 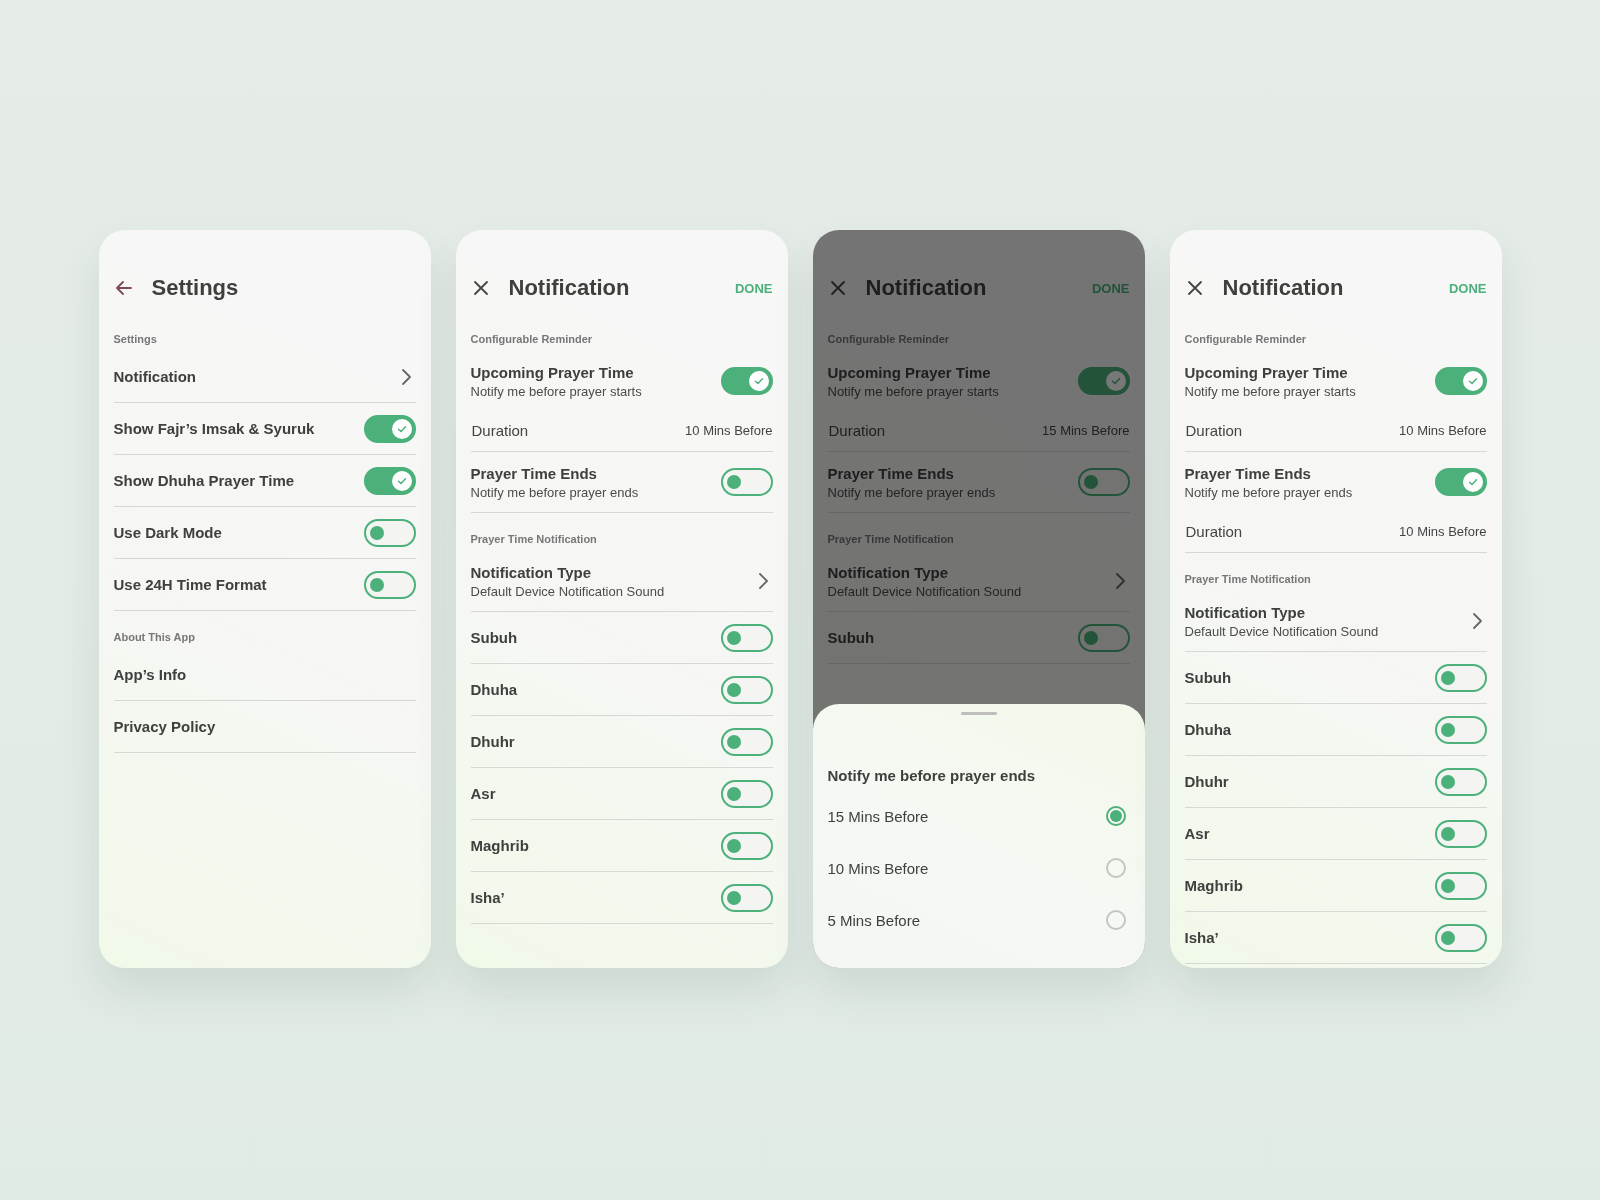 I want to click on option-label: 10 Mins Before, so click(x=878, y=868).